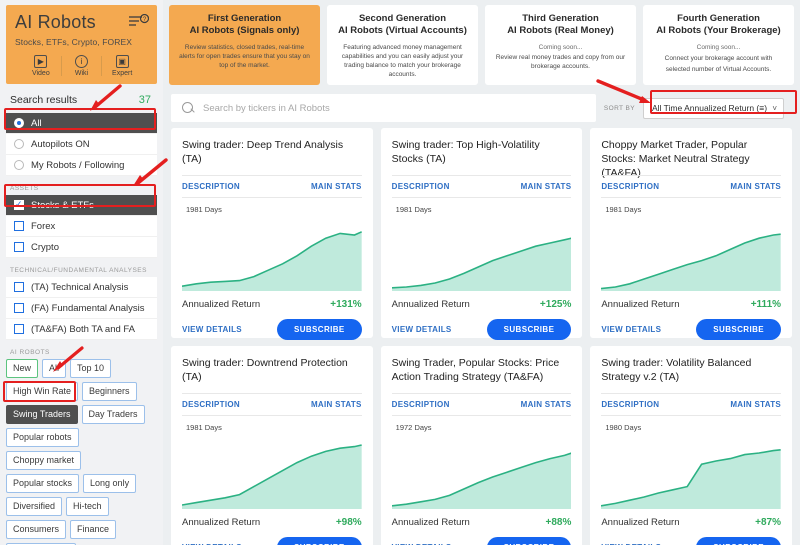 This screenshot has width=800, height=545. I want to click on brand-link-wiki: i Wiki, so click(82, 66).